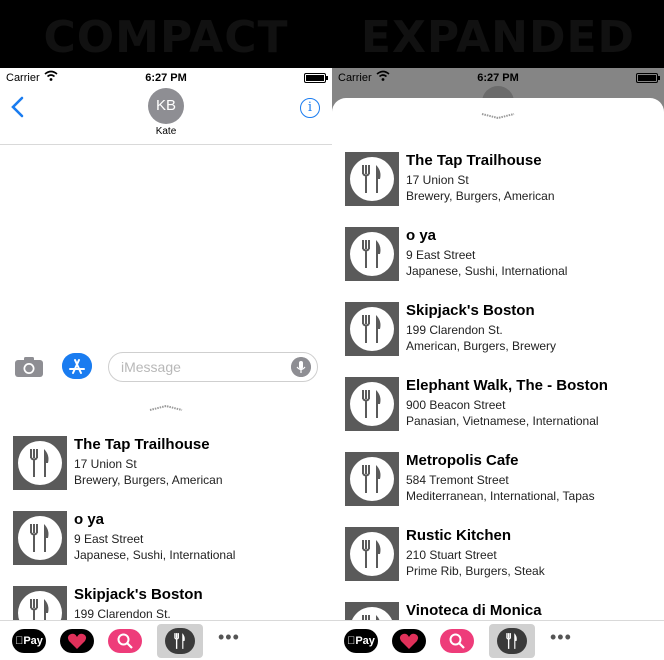 This screenshot has width=664, height=660. What do you see at coordinates (18, 107) in the screenshot?
I see `back-chevron-icon` at bounding box center [18, 107].